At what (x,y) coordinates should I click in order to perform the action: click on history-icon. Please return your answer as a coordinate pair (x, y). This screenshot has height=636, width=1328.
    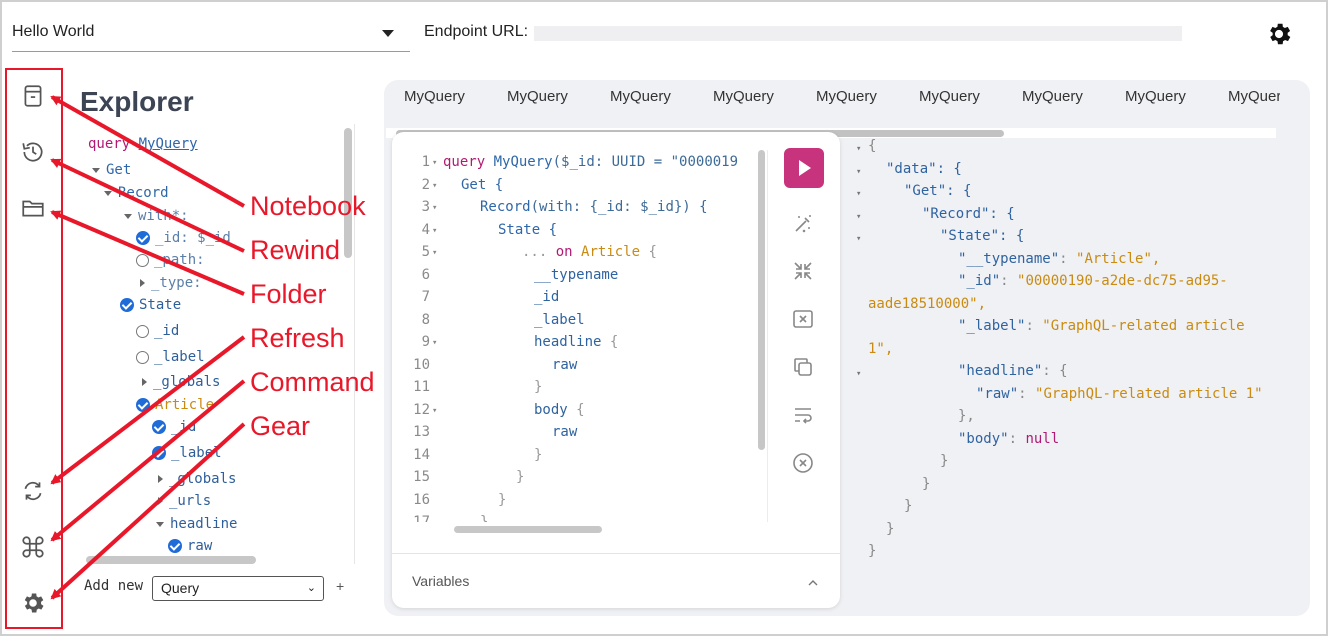
    Looking at the image, I should click on (33, 152).